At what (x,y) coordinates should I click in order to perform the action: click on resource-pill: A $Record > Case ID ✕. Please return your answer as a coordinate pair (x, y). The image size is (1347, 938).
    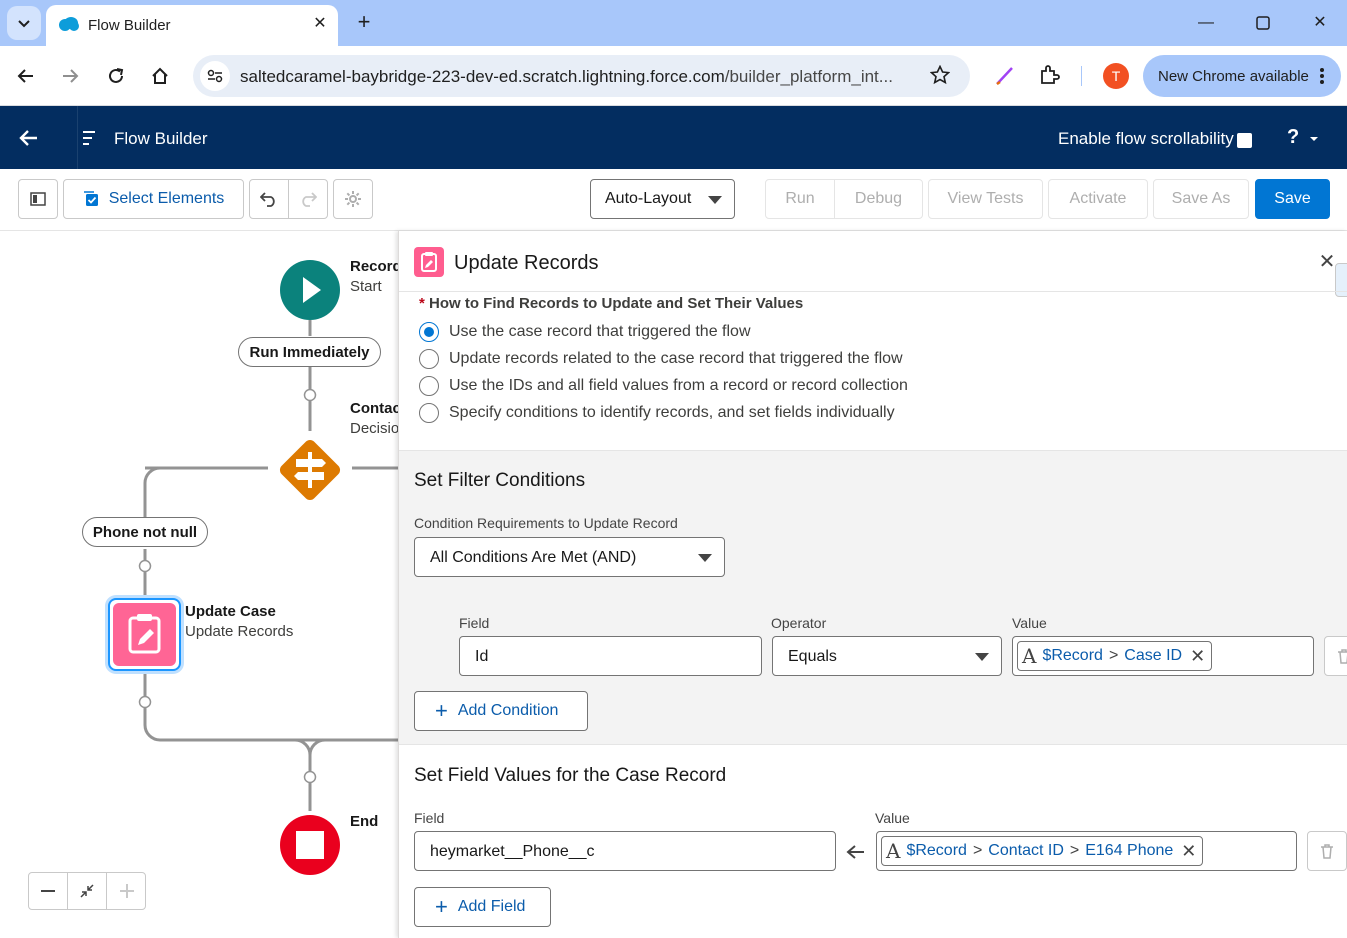
    Looking at the image, I should click on (1115, 656).